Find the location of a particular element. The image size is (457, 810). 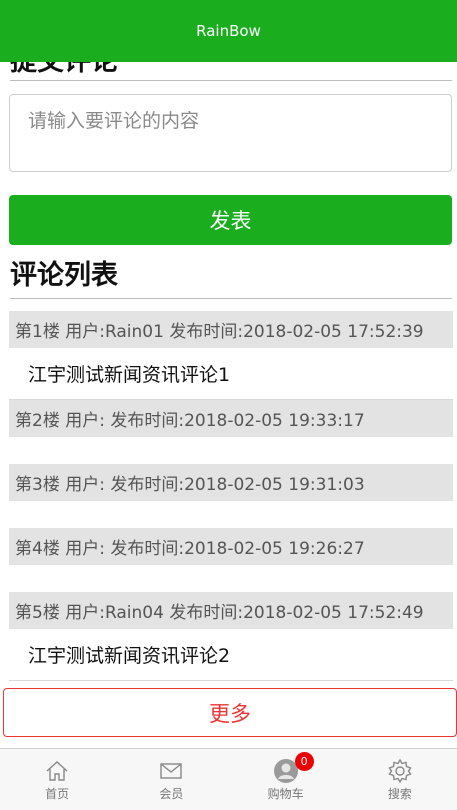

tab-label: 购物车 is located at coordinates (285, 793).